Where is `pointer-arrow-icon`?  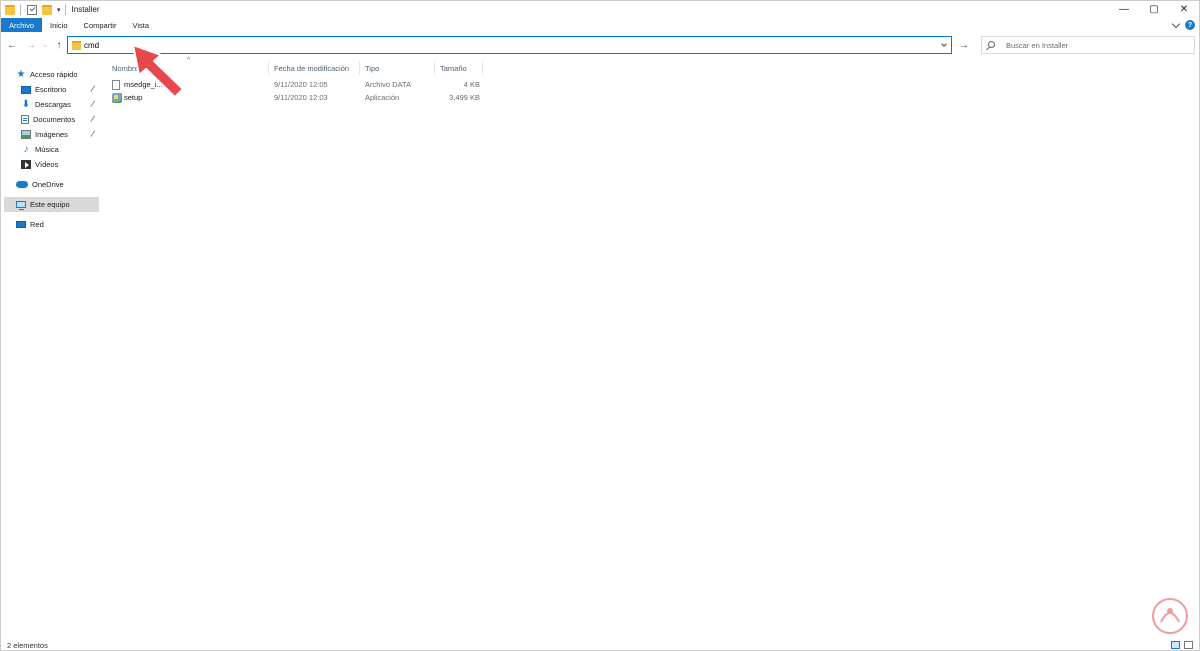
pointer-arrow-icon is located at coordinates (158, 71).